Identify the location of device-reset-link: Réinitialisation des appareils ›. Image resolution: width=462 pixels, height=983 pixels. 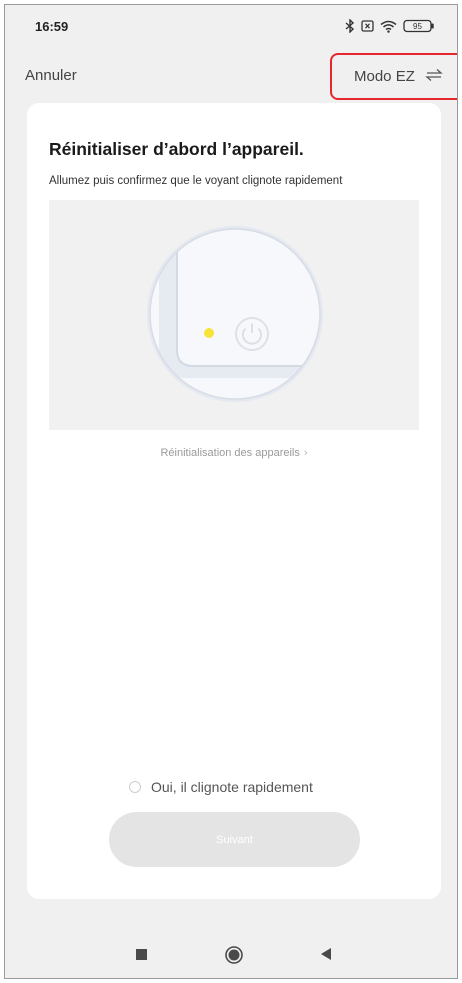
(234, 453).